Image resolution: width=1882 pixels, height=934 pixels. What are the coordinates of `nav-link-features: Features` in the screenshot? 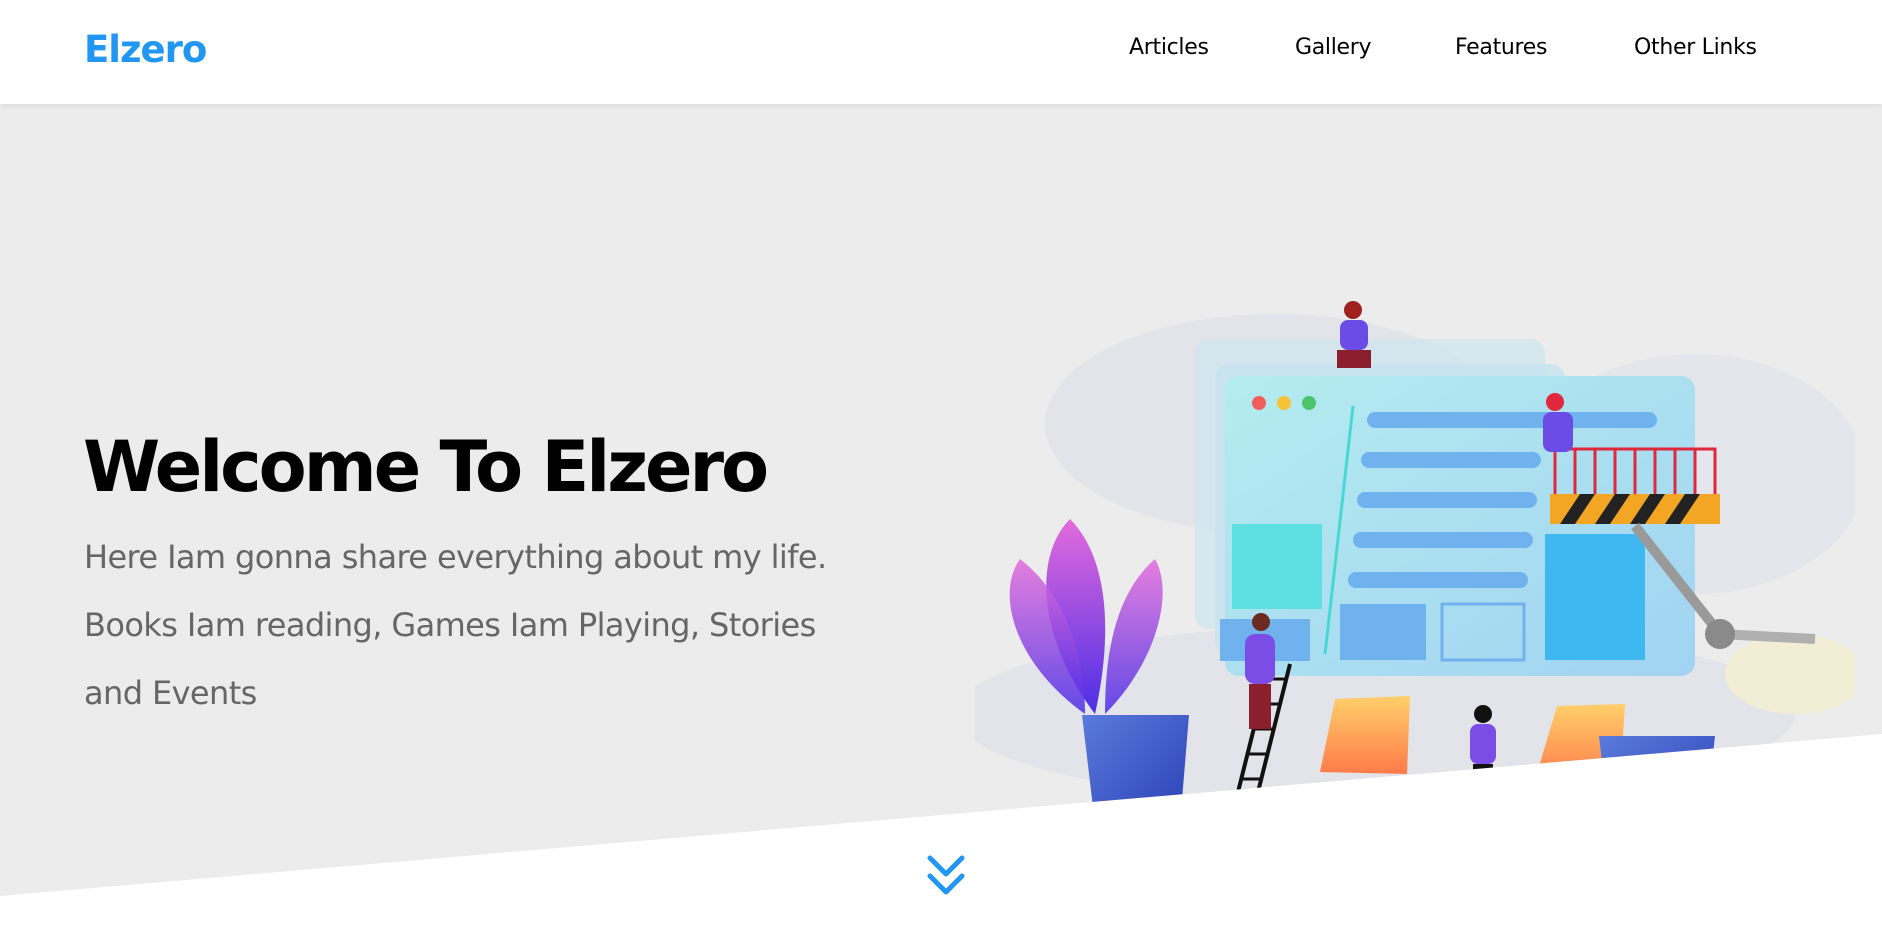 It's located at (1501, 47).